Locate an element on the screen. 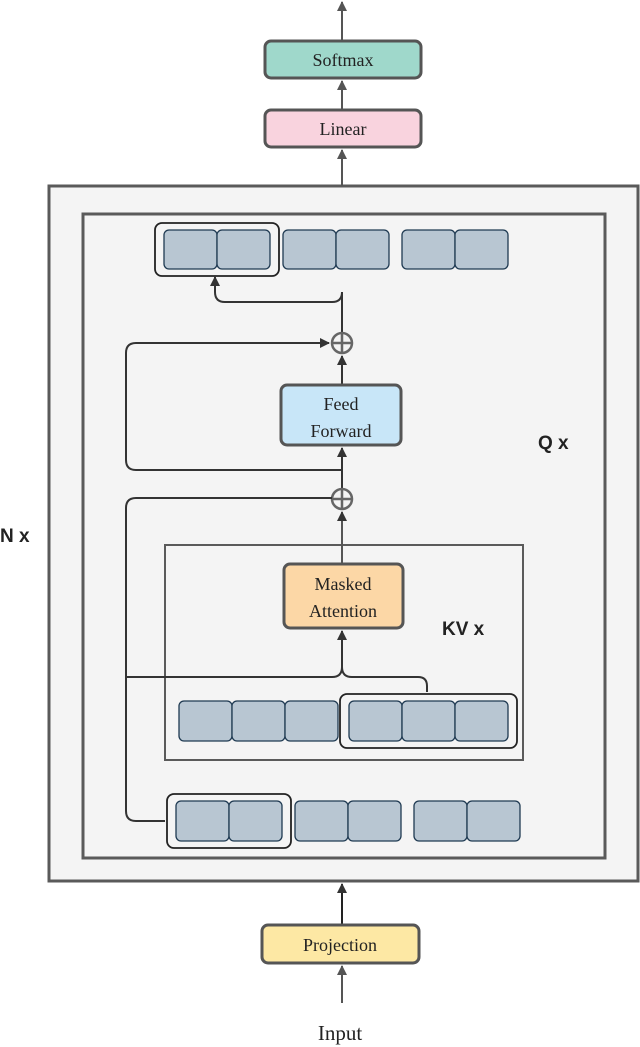 Image resolution: width=640 pixels, height=1047 pixels. outer-repeat-label: N x is located at coordinates (15, 536).